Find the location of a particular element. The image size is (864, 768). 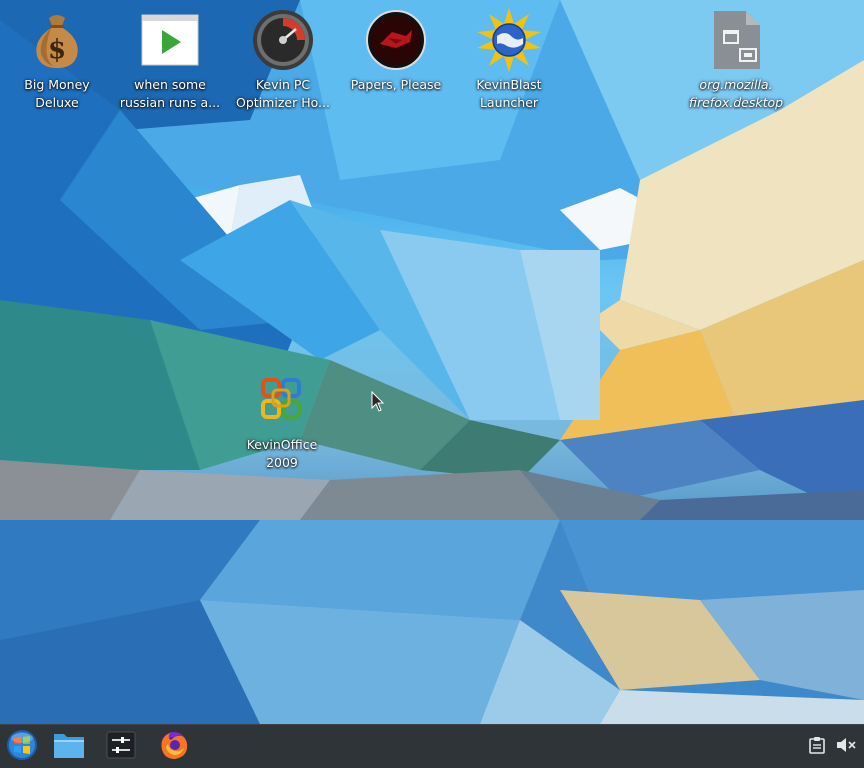

desktop-icon-big-money-deluxe: $ Big Money Deluxe is located at coordinates (57, 60).